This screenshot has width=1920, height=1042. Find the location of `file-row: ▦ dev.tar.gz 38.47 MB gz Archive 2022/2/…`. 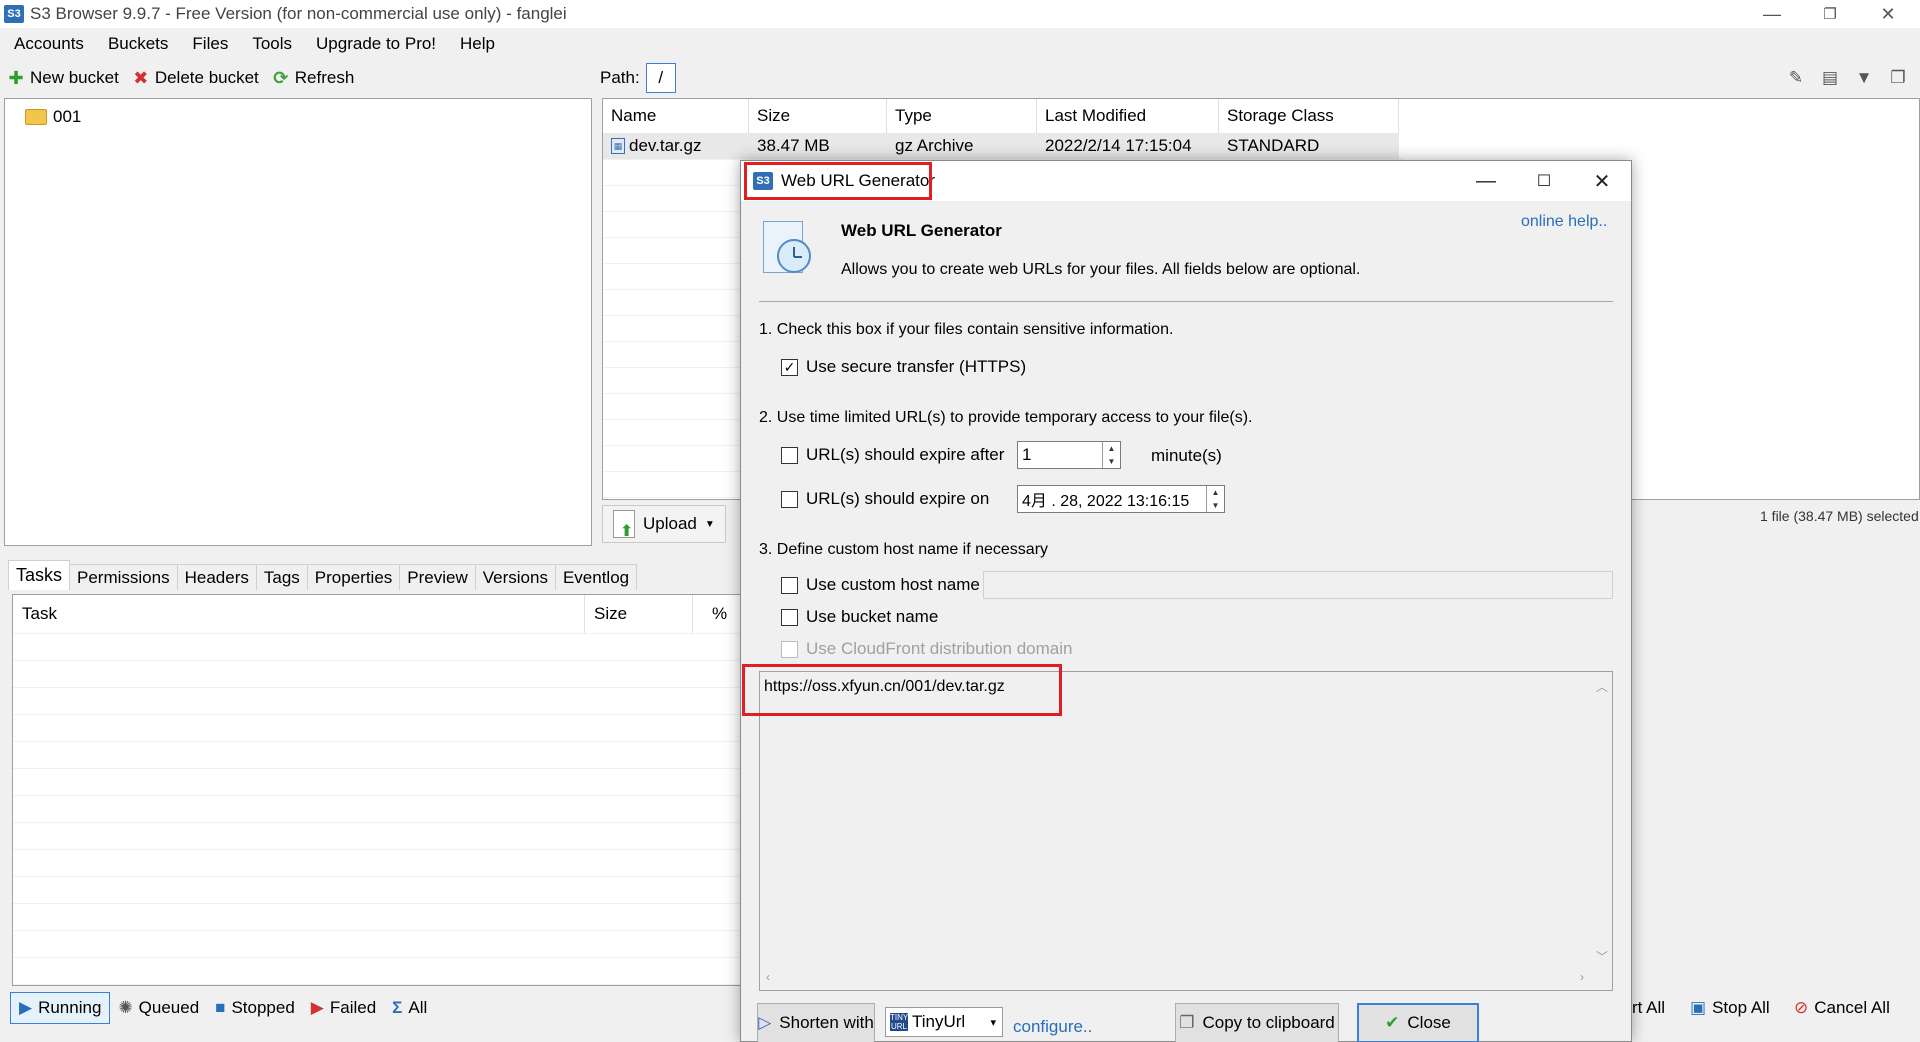

file-row: ▦ dev.tar.gz 38.47 MB gz Archive 2022/2/… is located at coordinates (1001, 146).